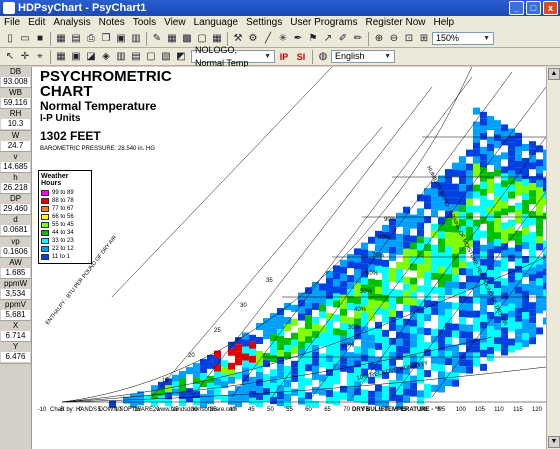 The width and height of the screenshot is (560, 449). Describe the element at coordinates (554, 74) in the screenshot. I see `scroll-up-icon: ▲` at that location.